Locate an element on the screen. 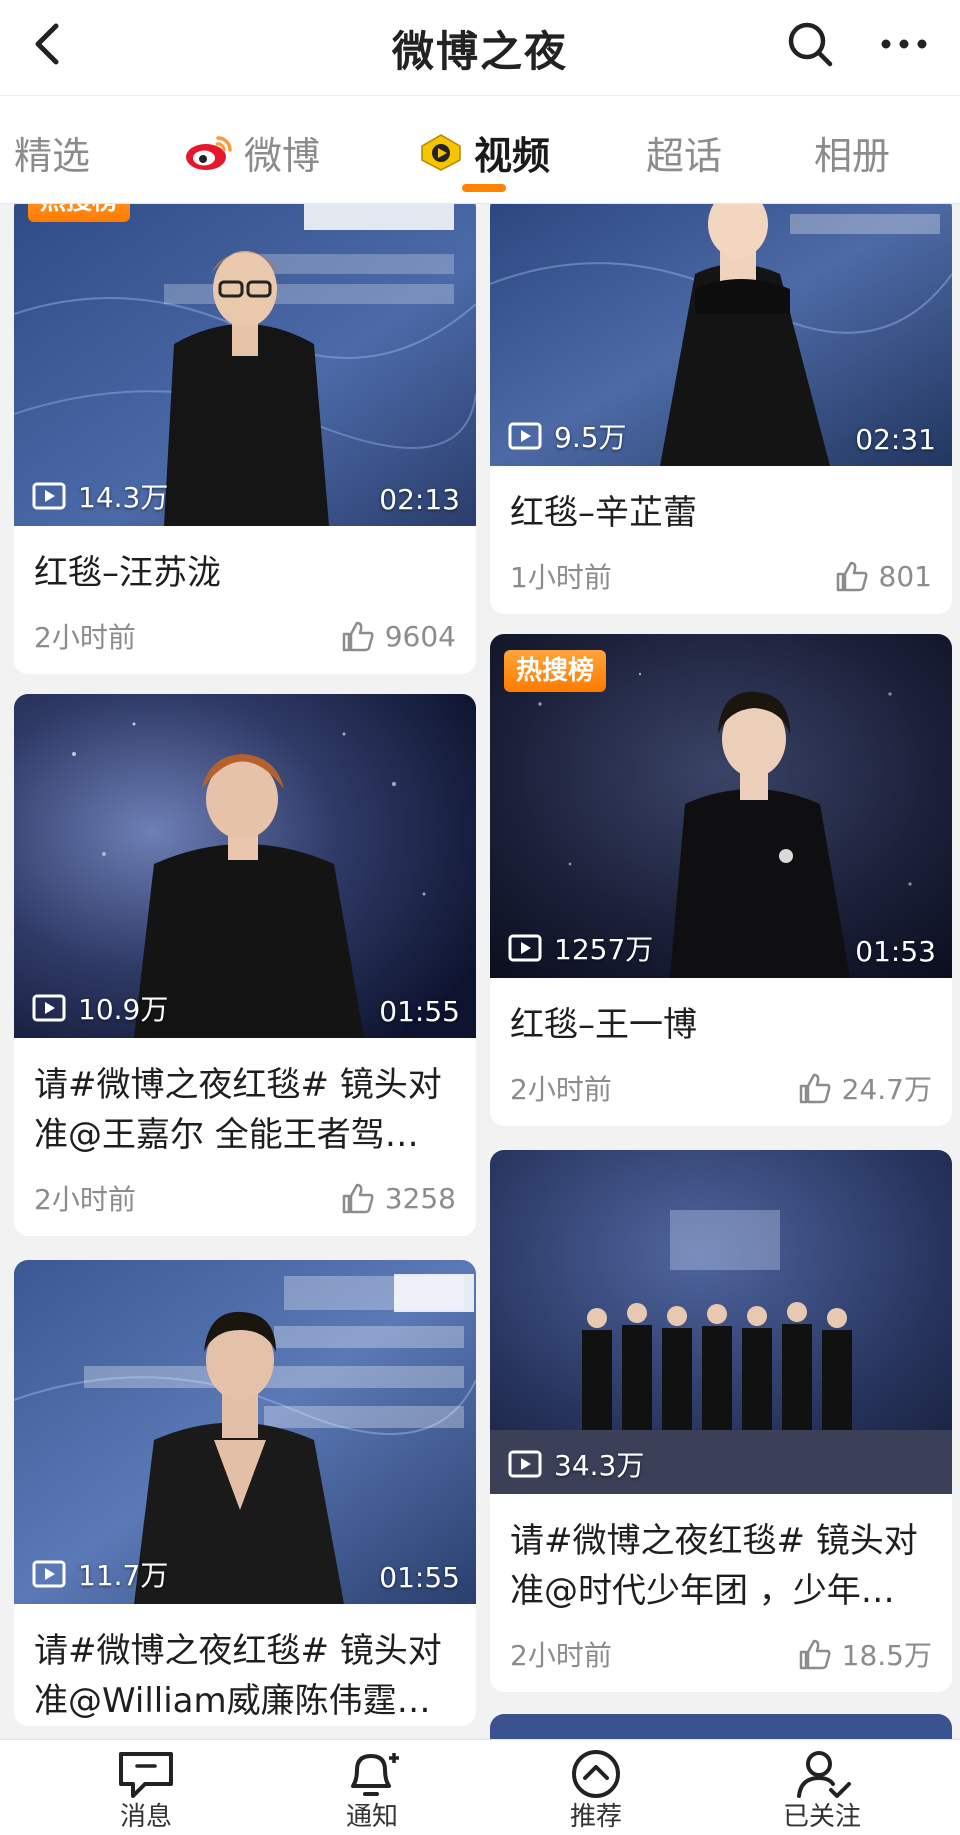  video-card: 9.5万 02:31 红毯–辛芷蕾 1小时前 801 is located at coordinates (721, 409).